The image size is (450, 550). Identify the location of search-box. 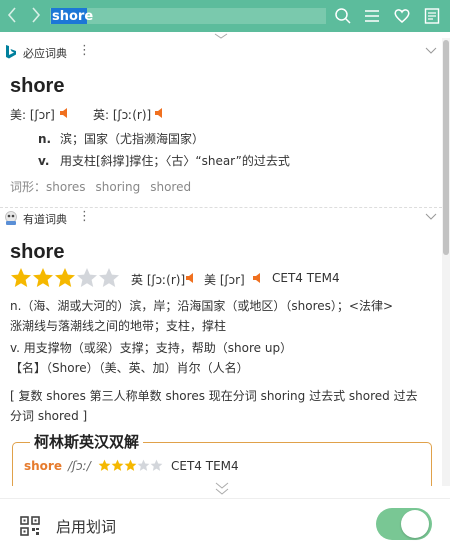
(188, 16).